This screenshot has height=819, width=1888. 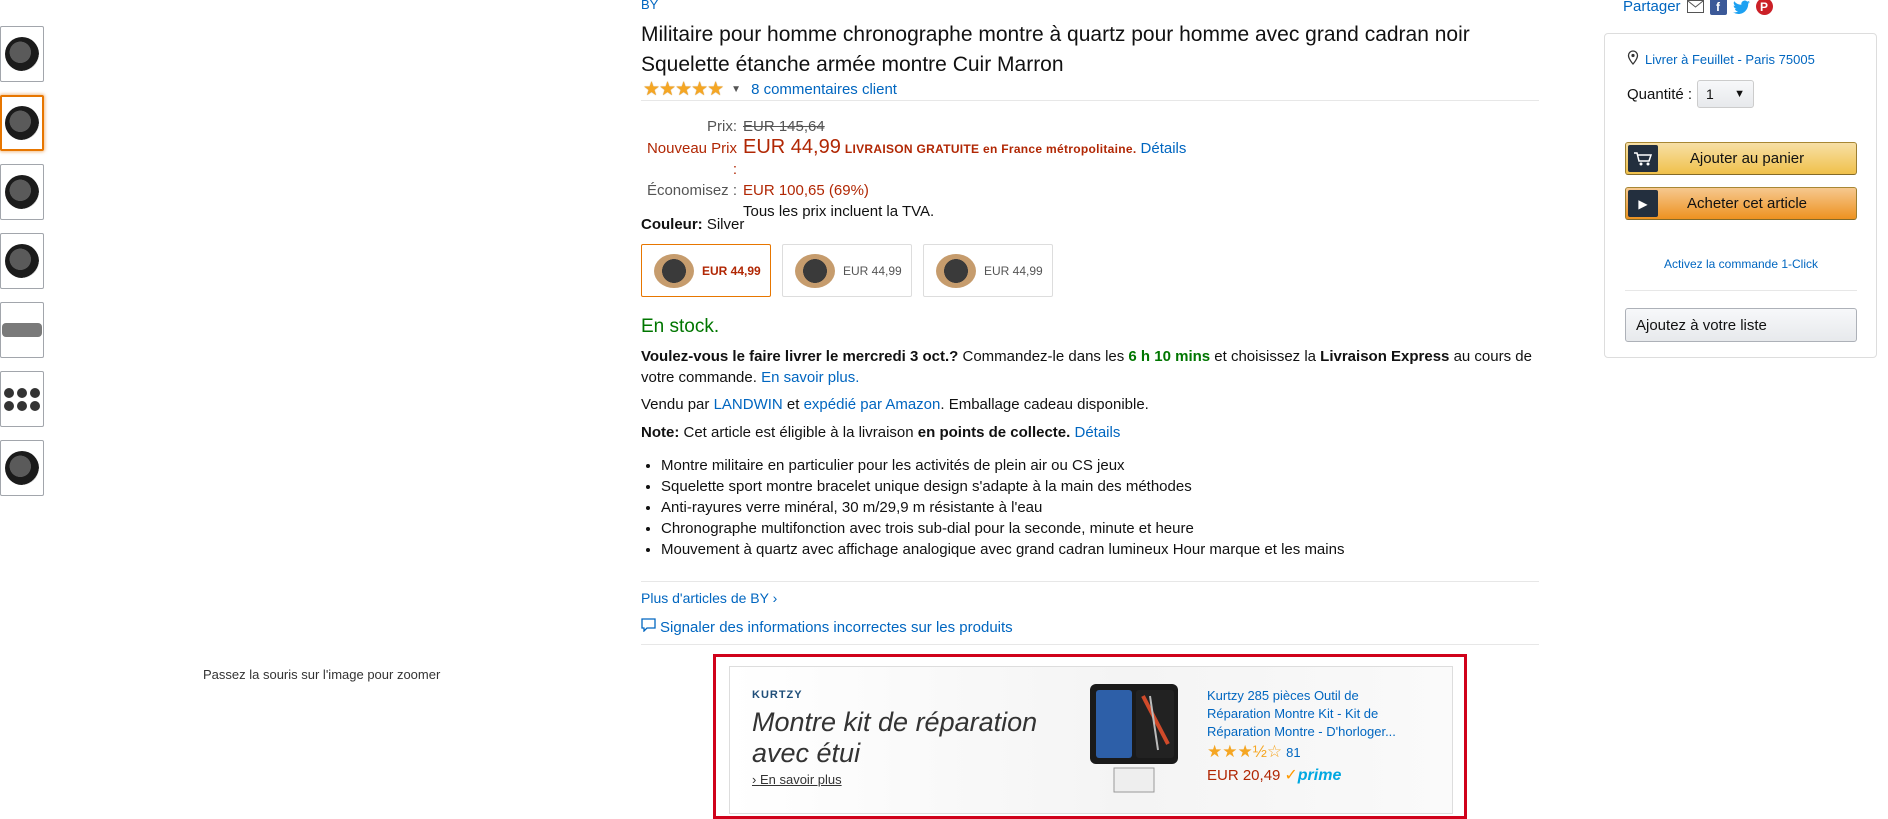 What do you see at coordinates (897, 738) in the screenshot?
I see `ad-headline: Montre kit de réparation avec étui` at bounding box center [897, 738].